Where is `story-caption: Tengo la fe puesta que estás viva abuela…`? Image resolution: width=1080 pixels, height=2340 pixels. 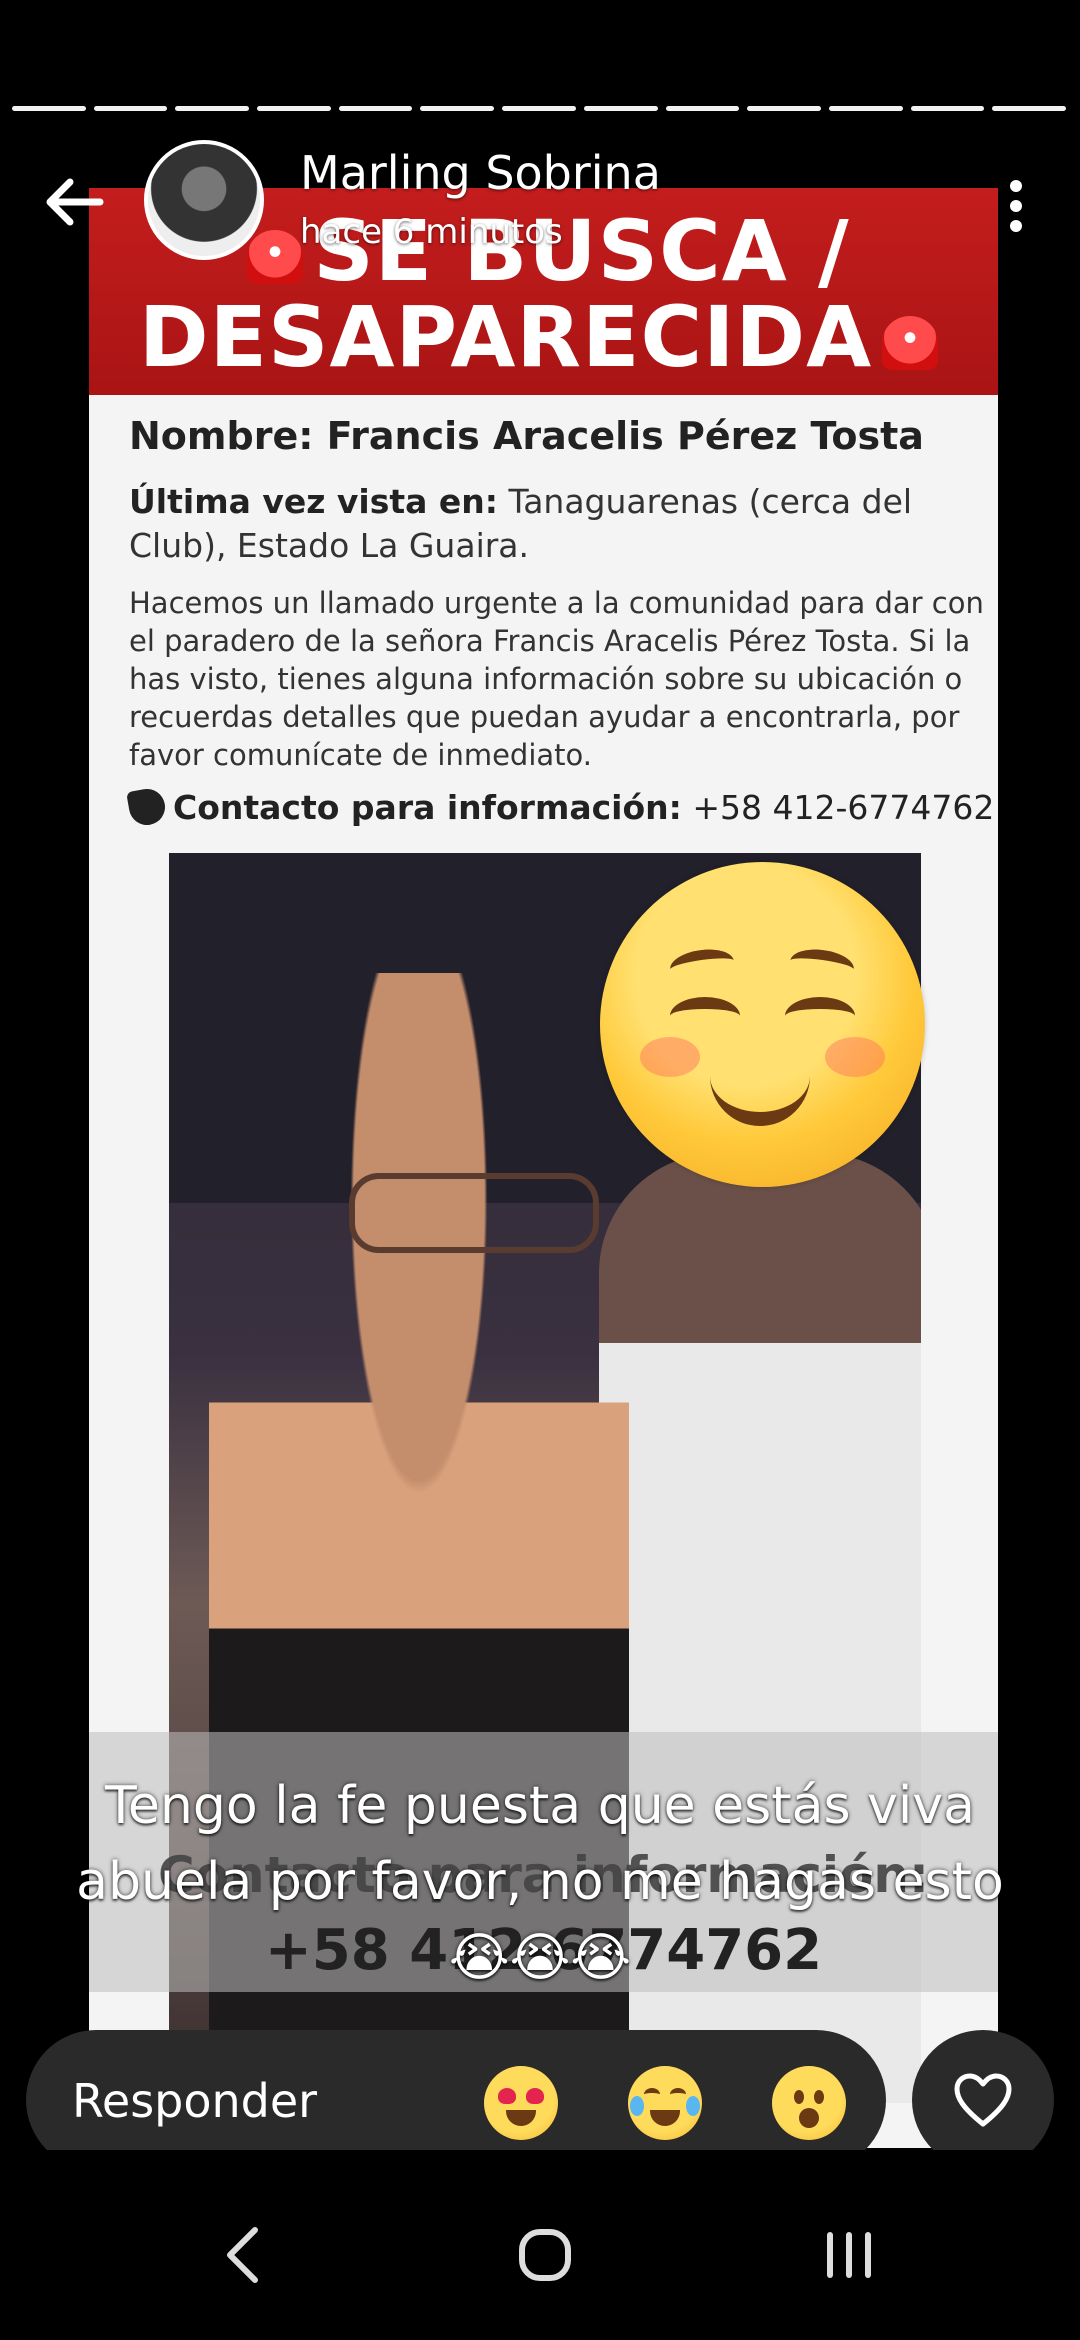
story-caption: Tengo la fe puesta que estás viva abuela… is located at coordinates (540, 1882).